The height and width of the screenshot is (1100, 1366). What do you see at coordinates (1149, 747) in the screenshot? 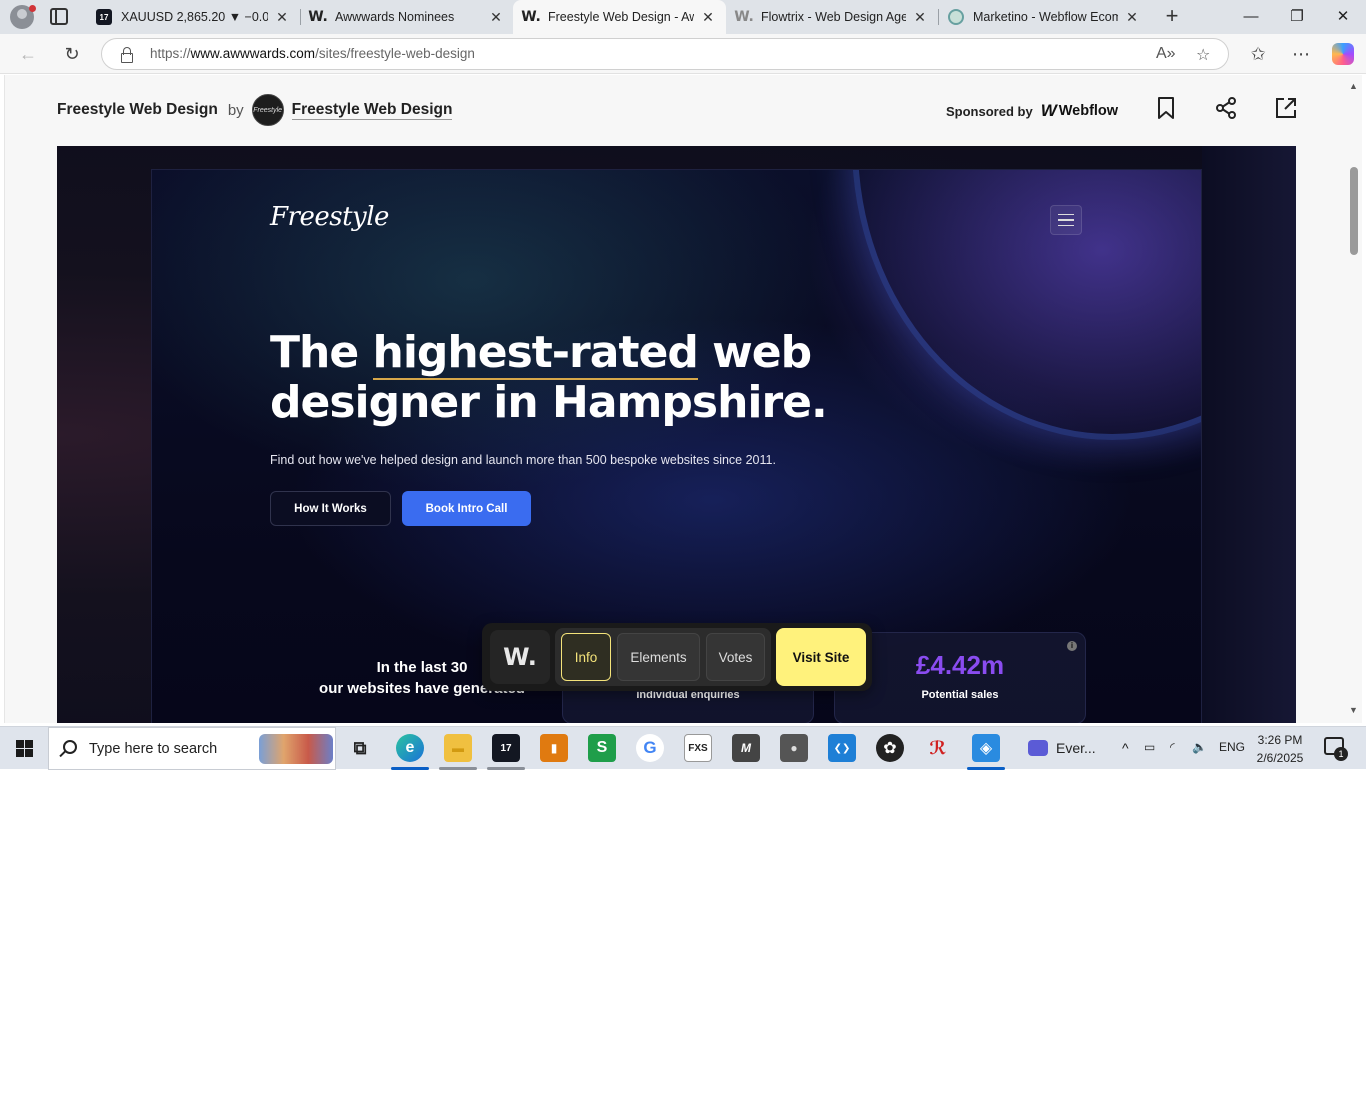
I see `battery-icon: ▭` at bounding box center [1149, 747].